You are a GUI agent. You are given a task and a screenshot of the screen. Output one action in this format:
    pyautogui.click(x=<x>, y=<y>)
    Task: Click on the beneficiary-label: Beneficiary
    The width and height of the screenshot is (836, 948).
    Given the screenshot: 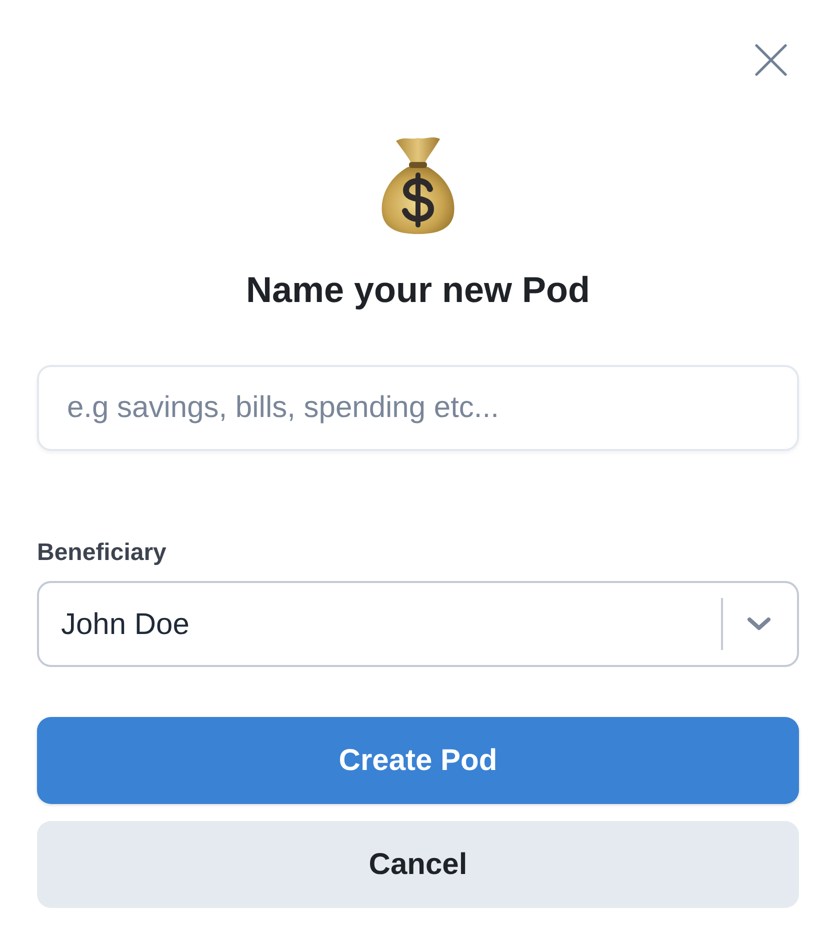 What is the action you would take?
    pyautogui.click(x=101, y=553)
    